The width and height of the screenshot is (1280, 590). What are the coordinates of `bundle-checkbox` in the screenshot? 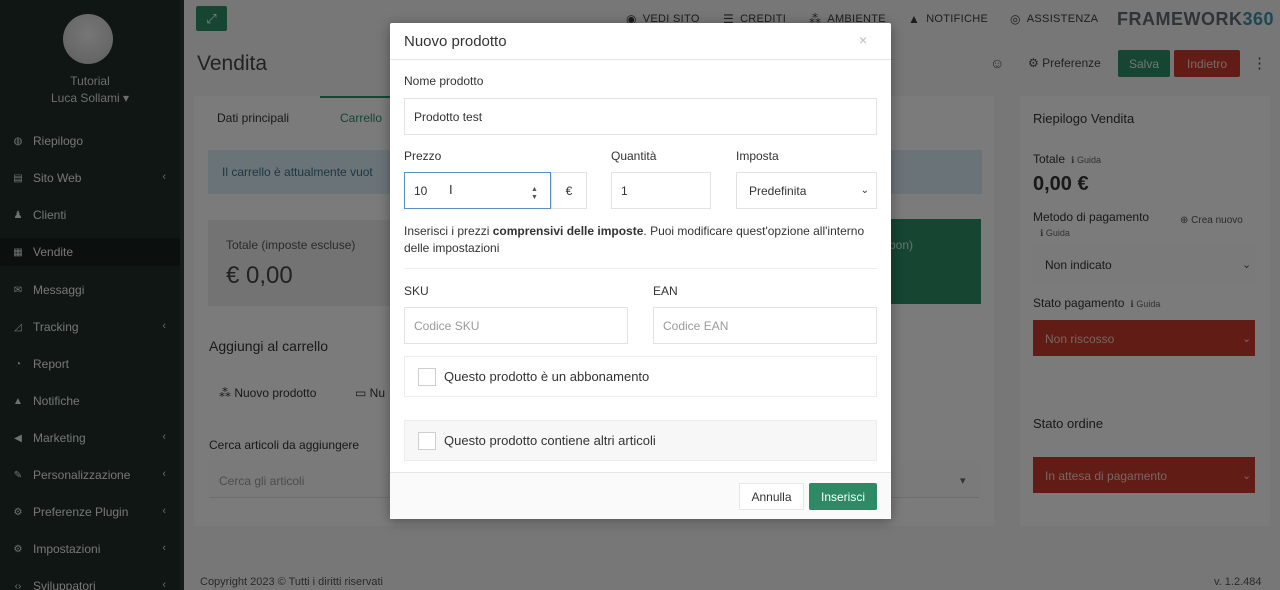 It's located at (427, 441).